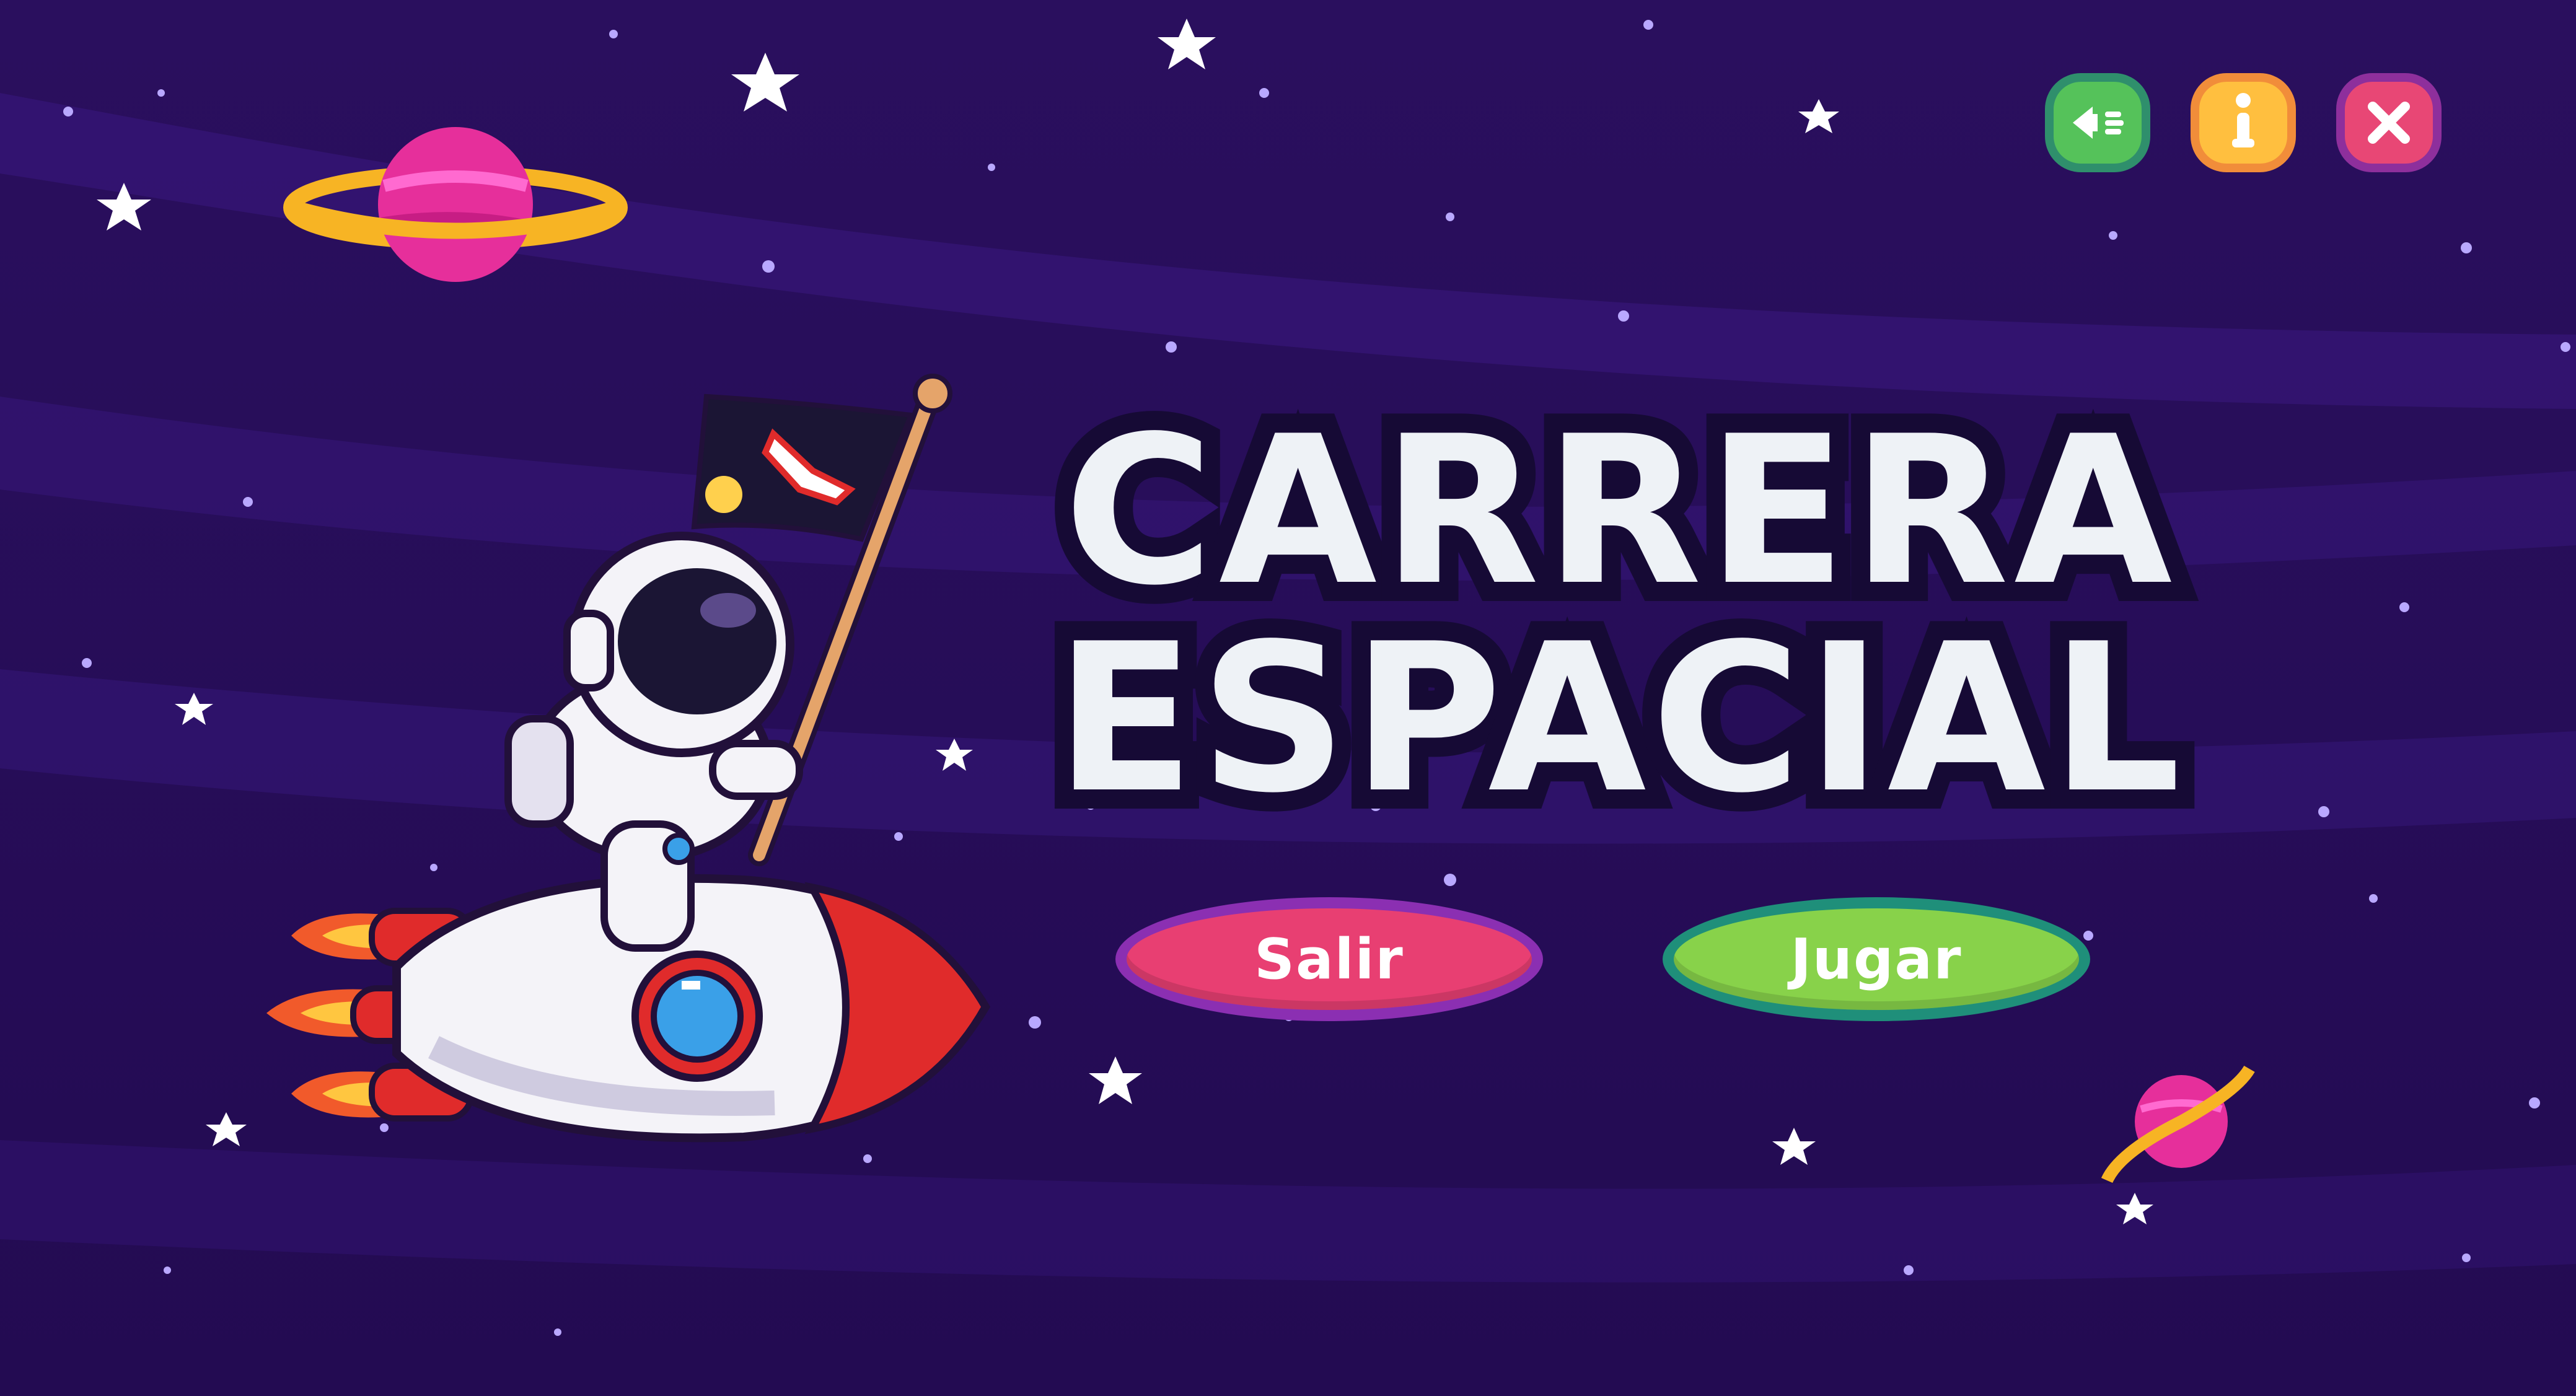  I want to click on close-button, so click(2389, 122).